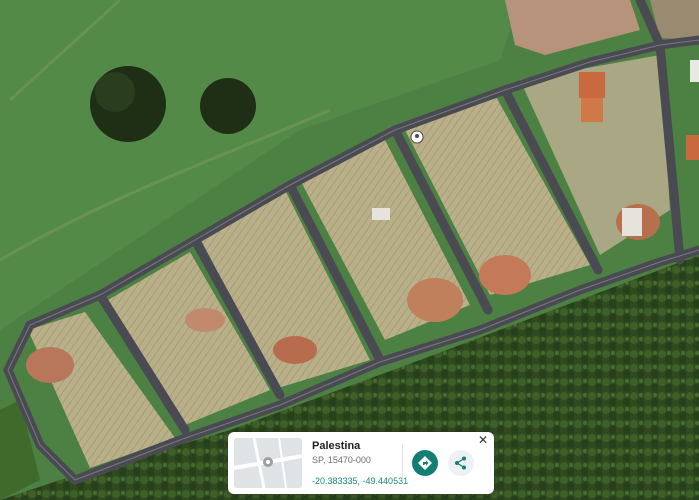  I want to click on map-thumbnail, so click(268, 463).